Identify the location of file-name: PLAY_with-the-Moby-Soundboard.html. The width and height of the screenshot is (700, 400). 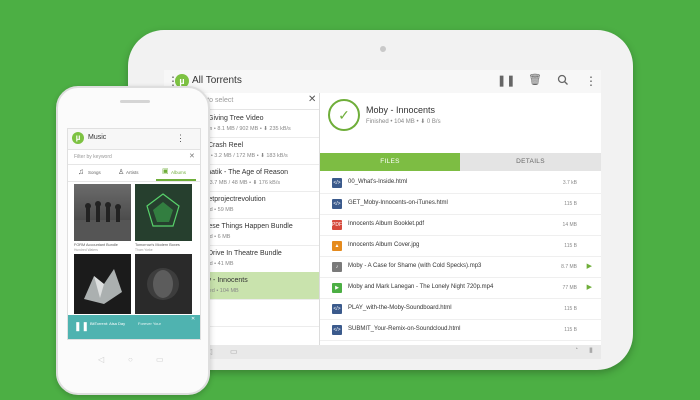
(400, 308).